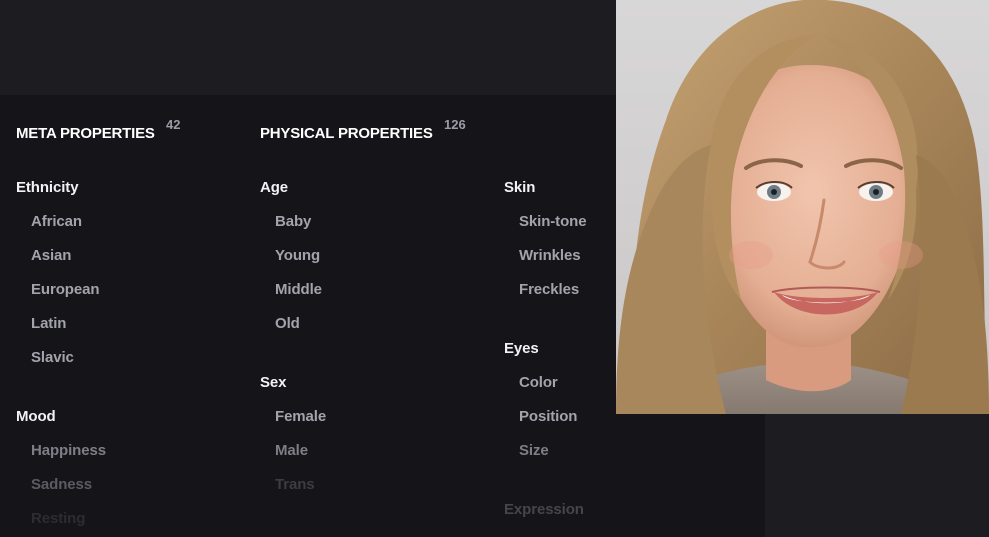 This screenshot has height=537, width=989. Describe the element at coordinates (58, 518) in the screenshot. I see `item-resting: Resting` at that location.